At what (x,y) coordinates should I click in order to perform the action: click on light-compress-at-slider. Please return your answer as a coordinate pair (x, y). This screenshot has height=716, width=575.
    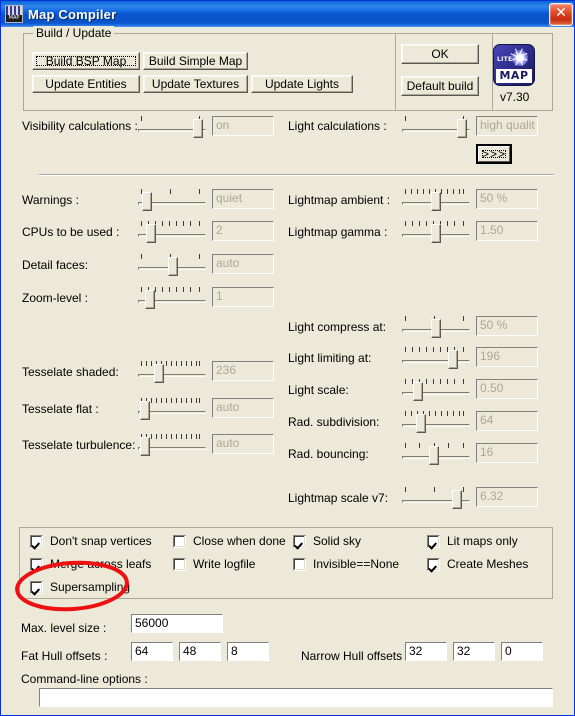
    Looking at the image, I should click on (436, 328).